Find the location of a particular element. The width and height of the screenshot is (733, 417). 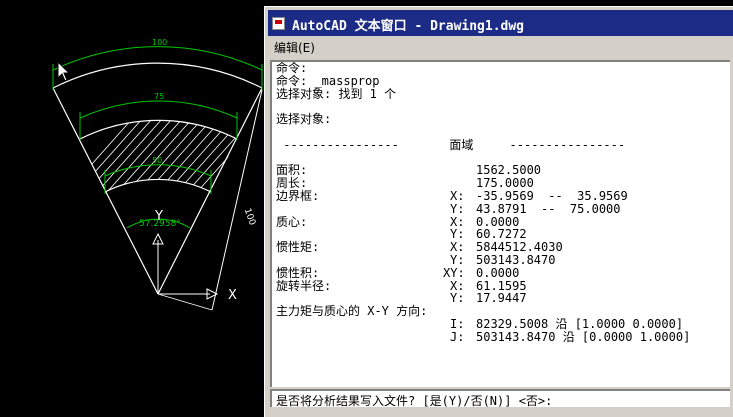

command-prompt: 是否将分析结果写入文件? [是(Y)/否(N)] <否>: is located at coordinates (414, 401).